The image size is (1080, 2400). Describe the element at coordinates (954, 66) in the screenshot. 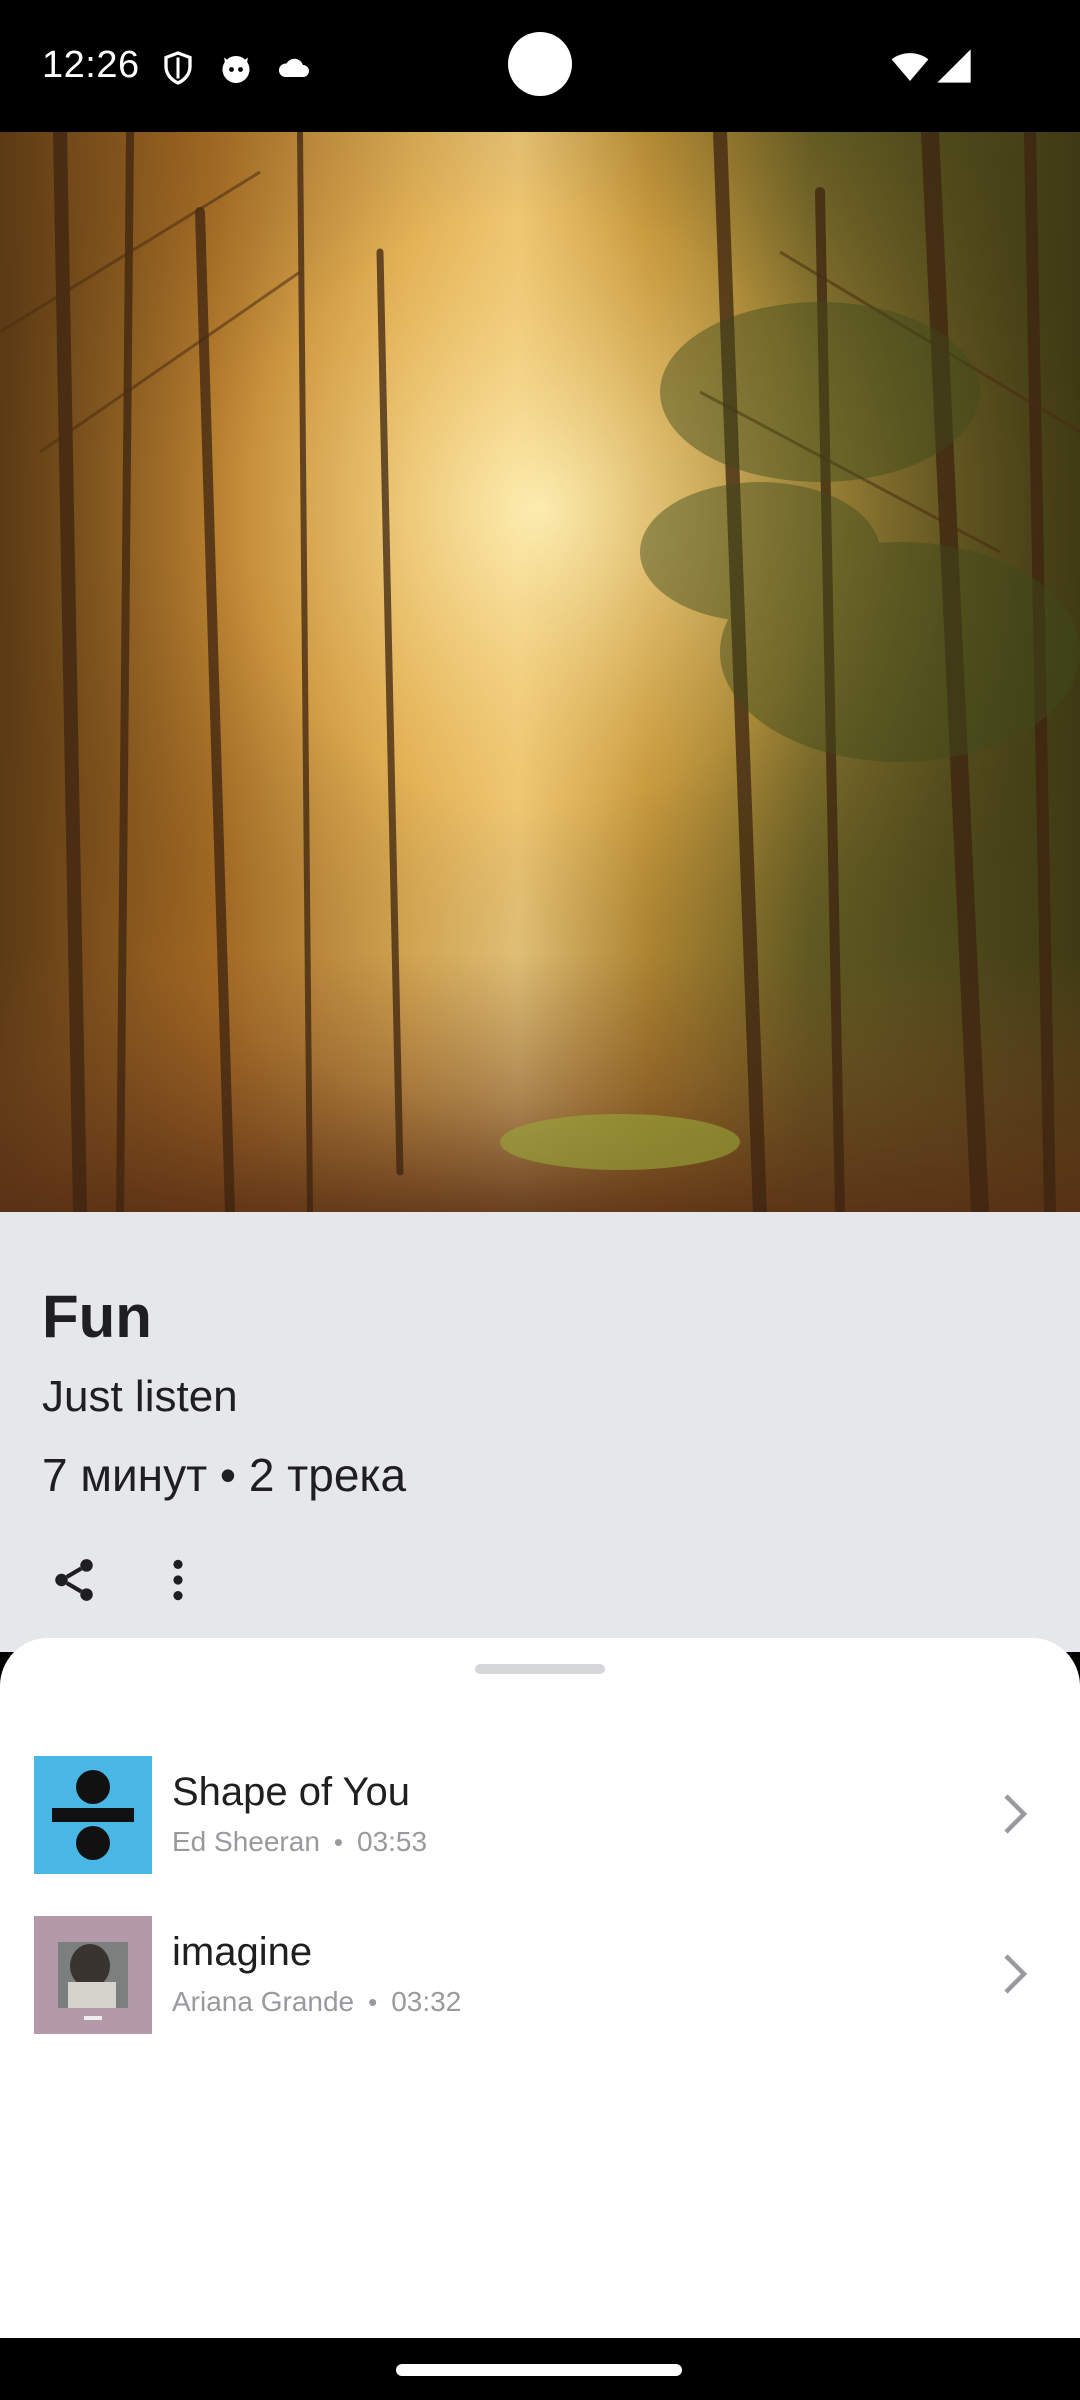

I see `signal-icon` at that location.